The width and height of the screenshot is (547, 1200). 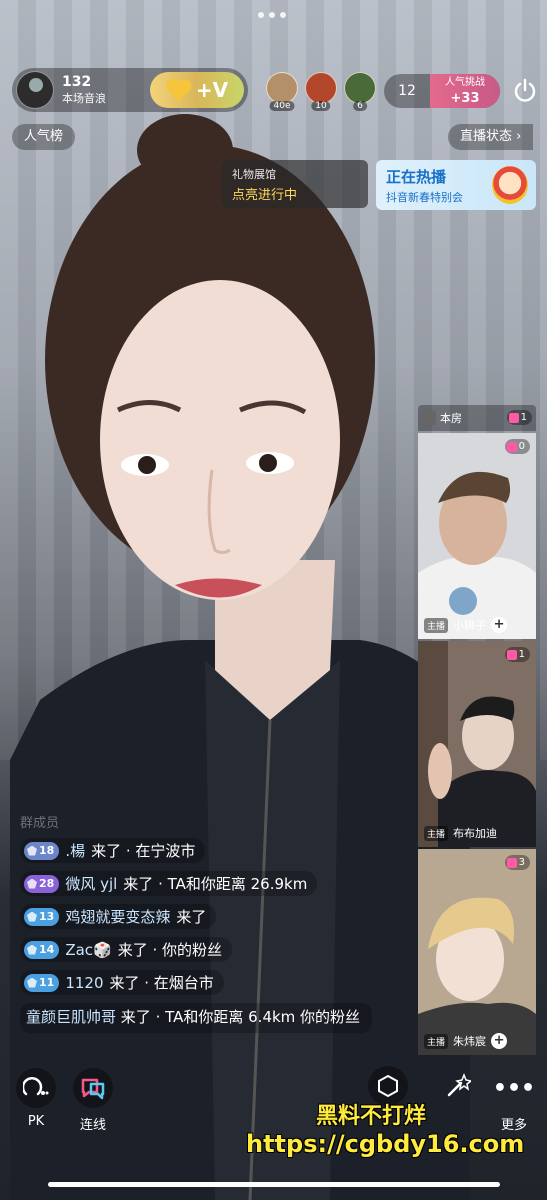 I want to click on chat-text: 来了, so click(x=191, y=917).